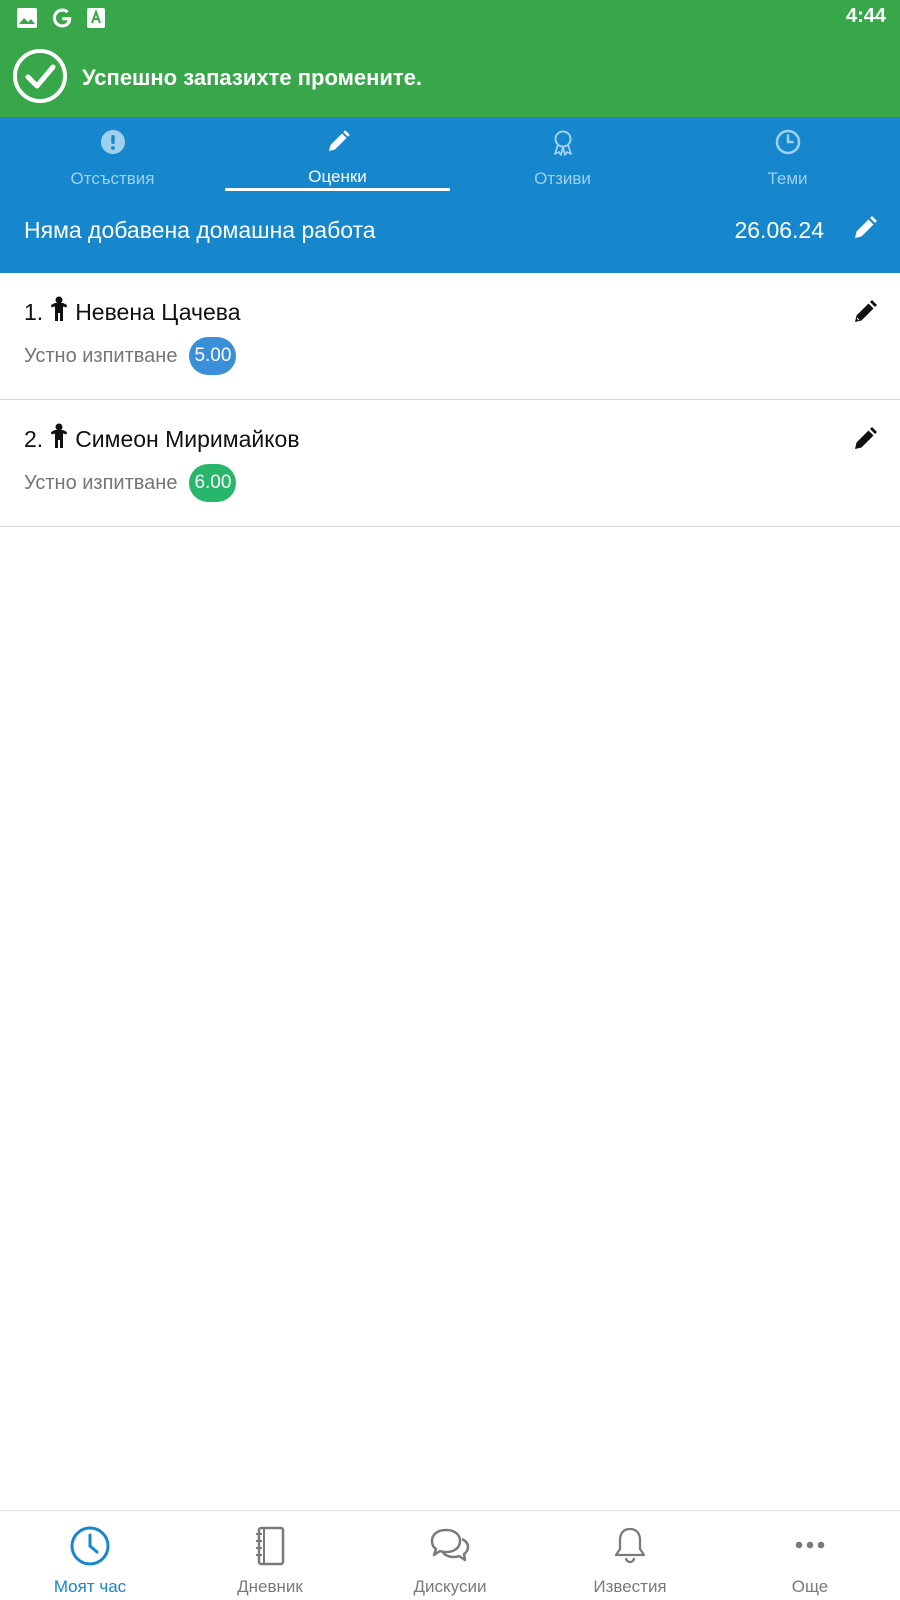 The width and height of the screenshot is (900, 1600). I want to click on nav-discussions: Дискусии, so click(450, 1555).